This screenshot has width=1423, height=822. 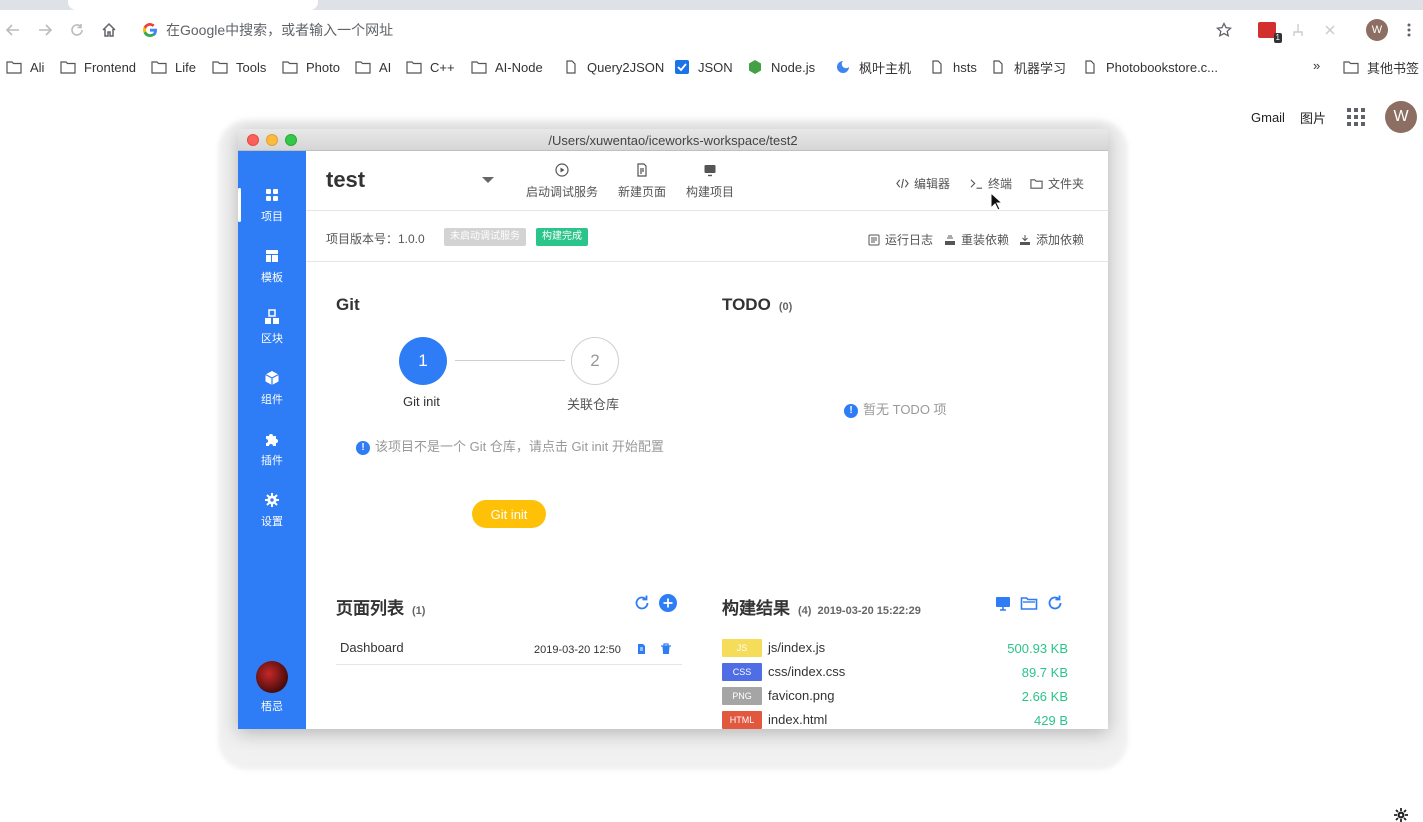 I want to click on page-settings-gear-icon, so click(x=1401, y=815).